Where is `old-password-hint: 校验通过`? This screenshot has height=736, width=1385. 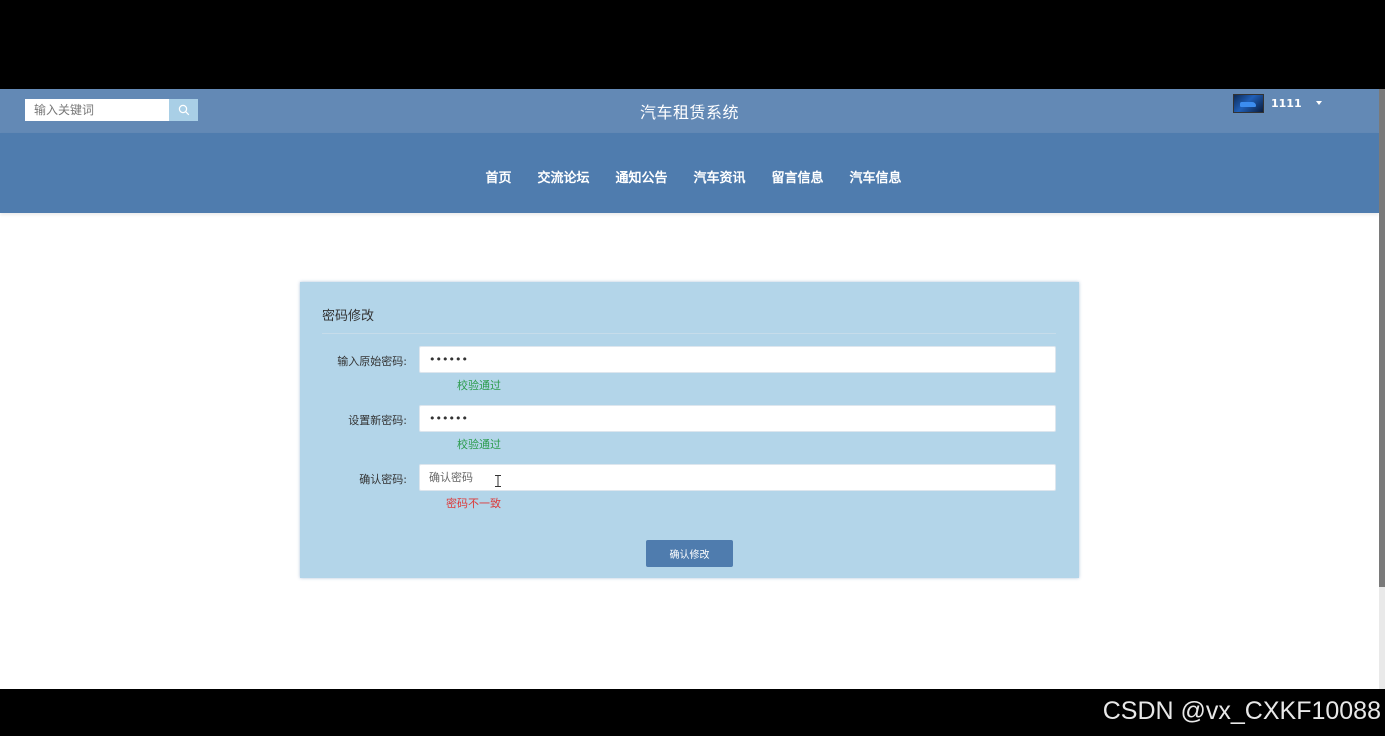 old-password-hint: 校验通过 is located at coordinates (479, 385).